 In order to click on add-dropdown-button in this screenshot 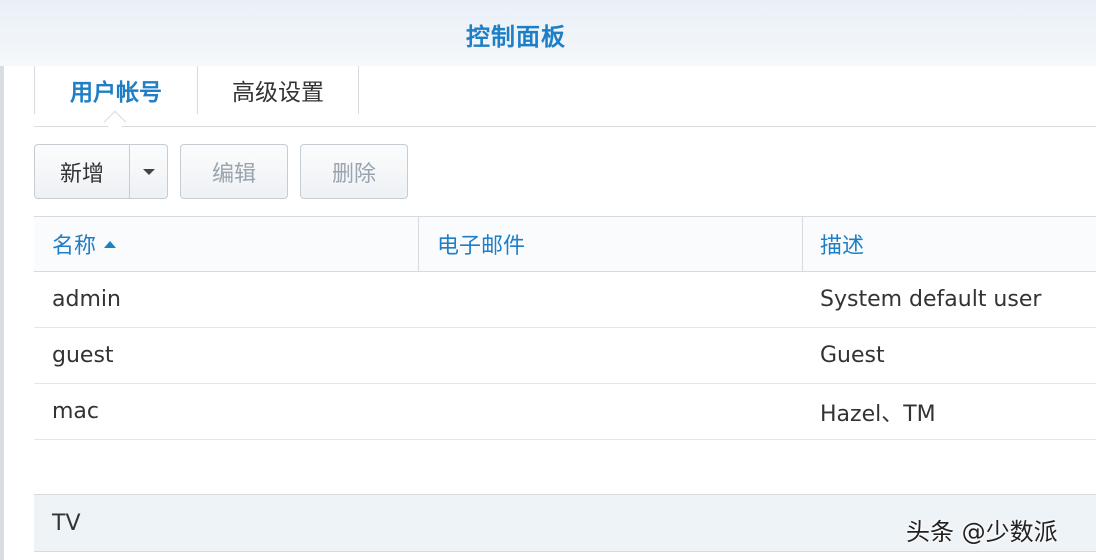, I will do `click(148, 171)`.